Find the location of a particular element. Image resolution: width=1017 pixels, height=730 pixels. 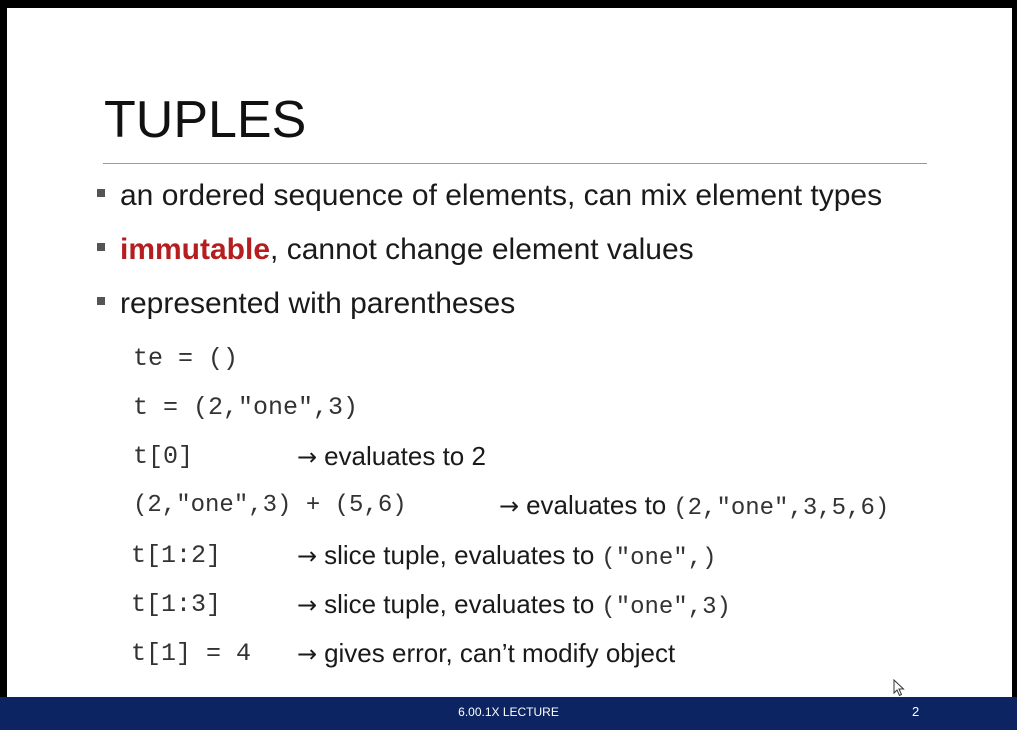

code-text: t[0] is located at coordinates (163, 456).